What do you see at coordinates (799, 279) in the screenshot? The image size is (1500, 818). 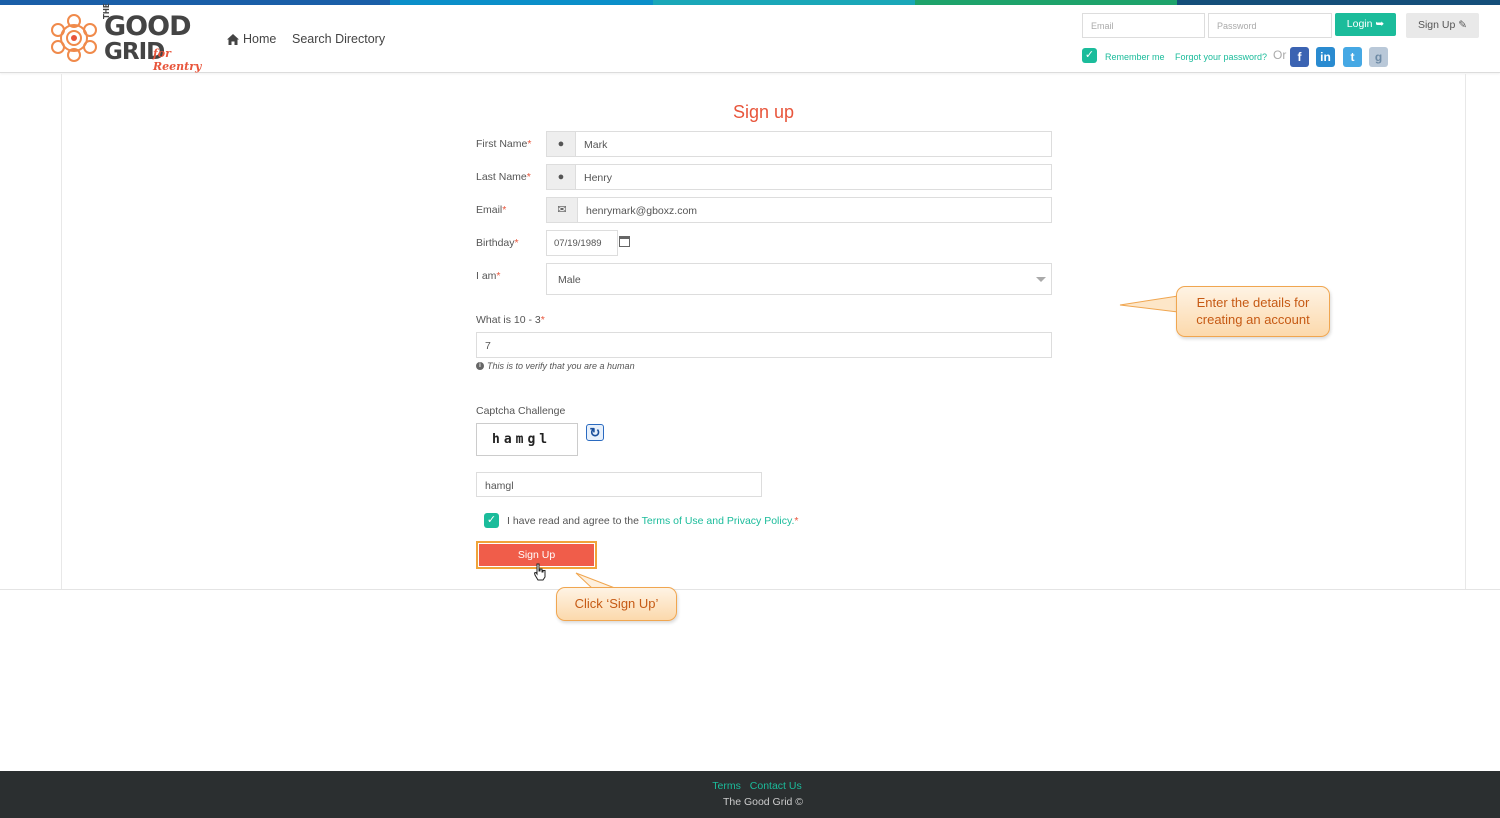 I see `gender-select: Male` at bounding box center [799, 279].